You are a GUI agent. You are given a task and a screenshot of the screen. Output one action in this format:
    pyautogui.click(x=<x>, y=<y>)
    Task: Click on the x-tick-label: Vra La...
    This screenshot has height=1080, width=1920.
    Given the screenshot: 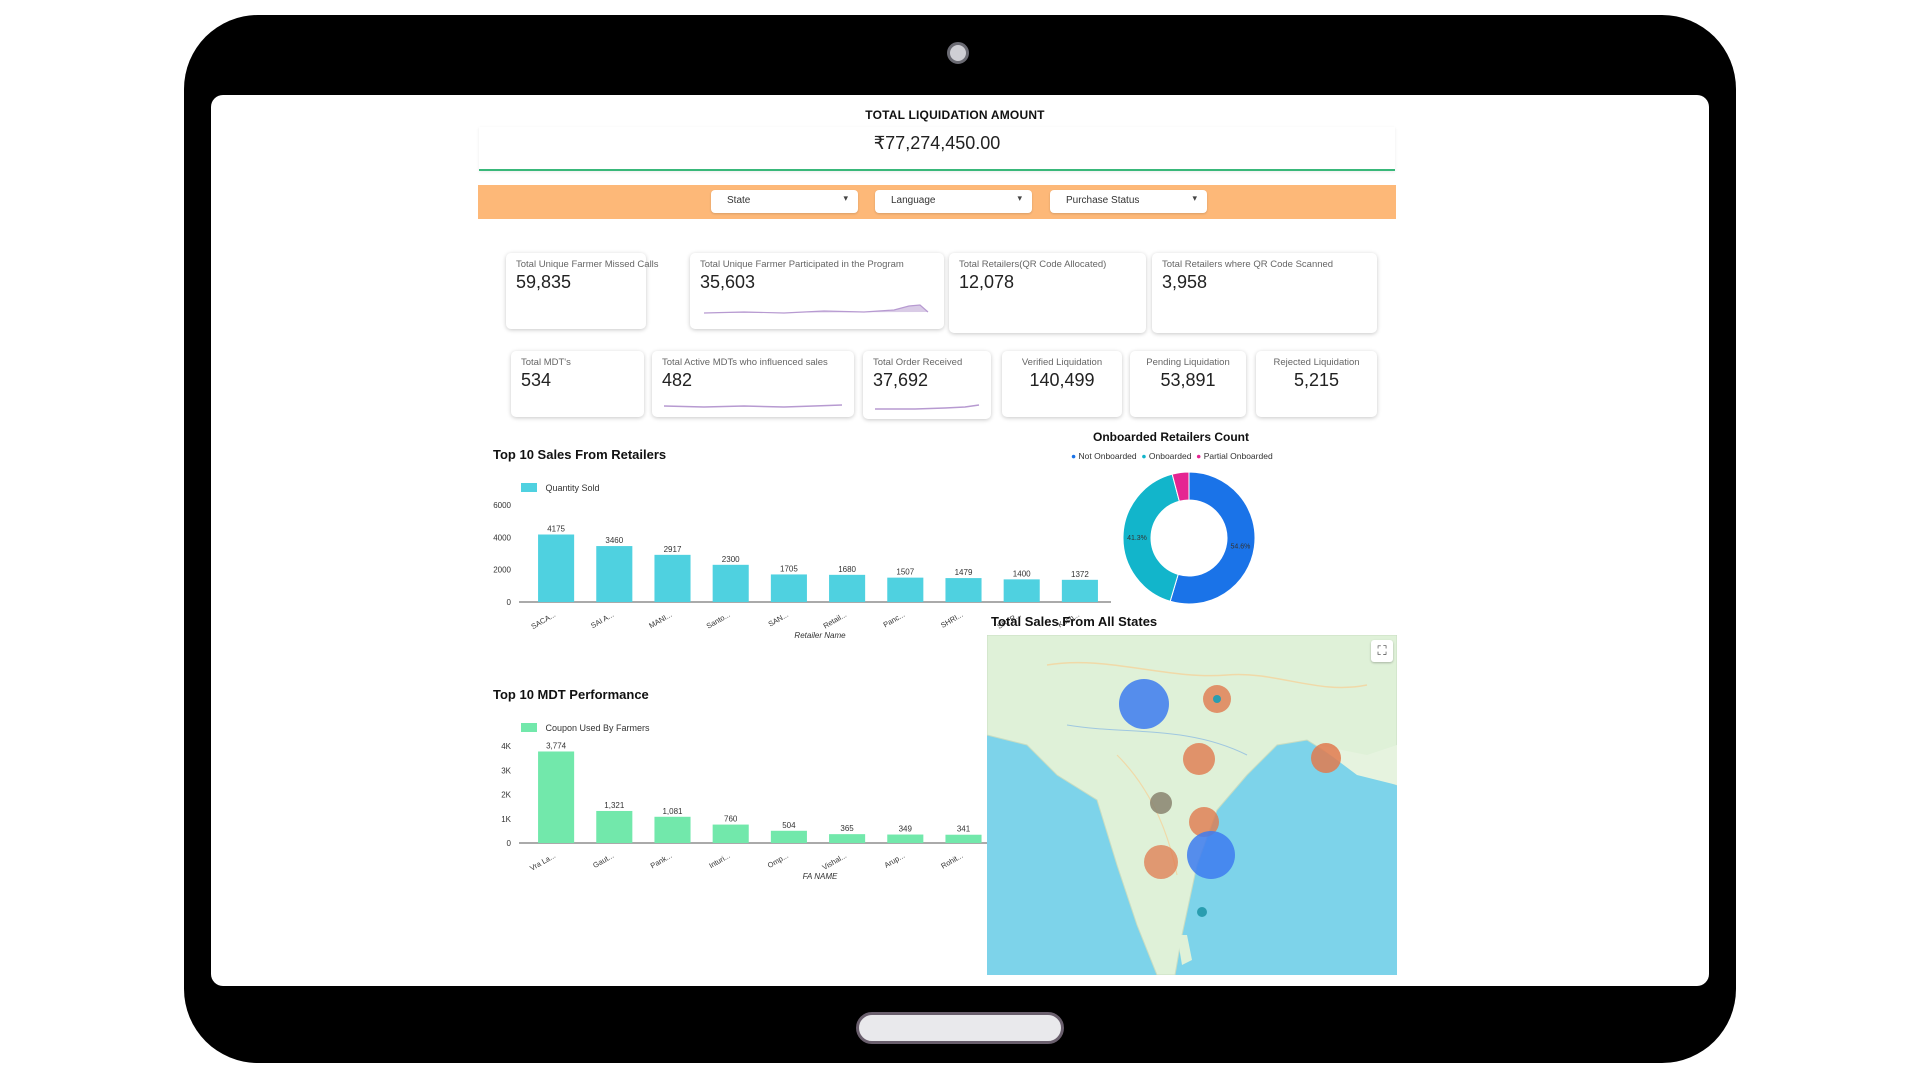 What is the action you would take?
    pyautogui.click(x=542, y=862)
    